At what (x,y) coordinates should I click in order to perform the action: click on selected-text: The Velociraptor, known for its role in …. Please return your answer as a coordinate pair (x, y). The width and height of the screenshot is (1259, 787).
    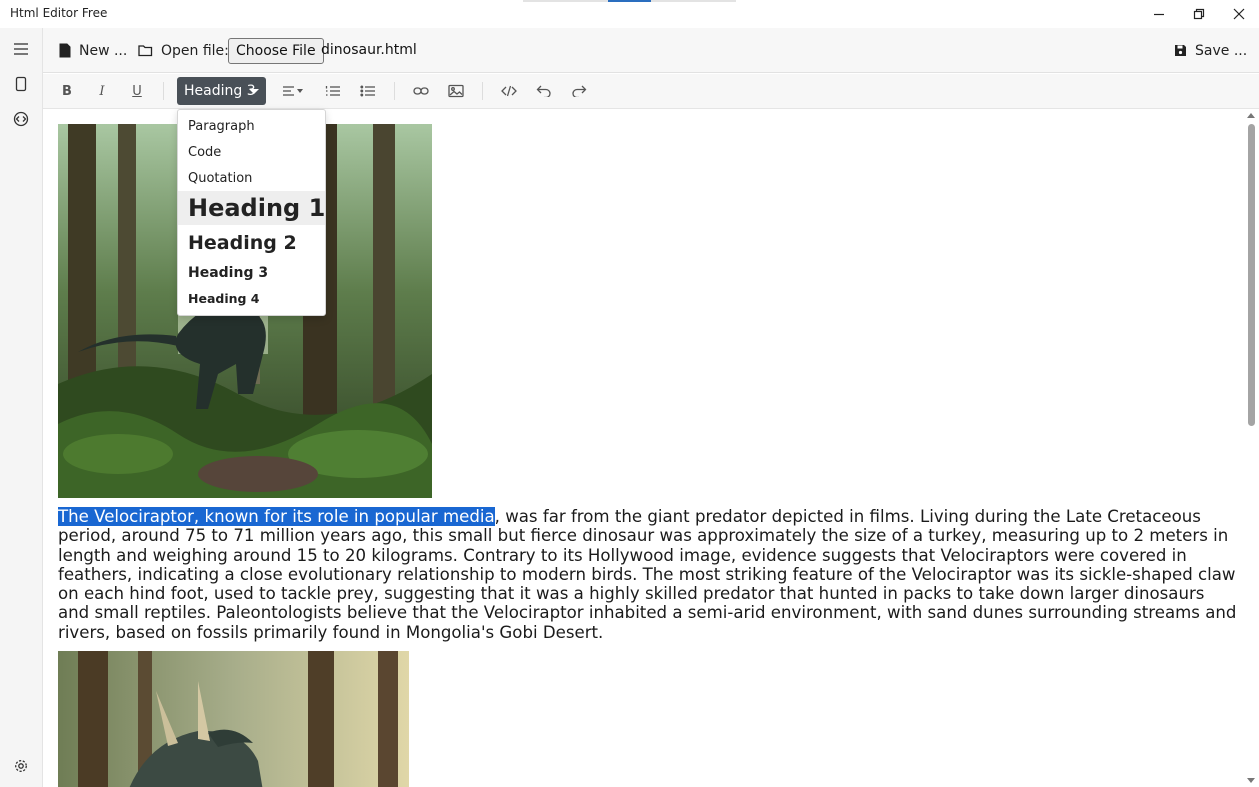
    Looking at the image, I should click on (276, 516).